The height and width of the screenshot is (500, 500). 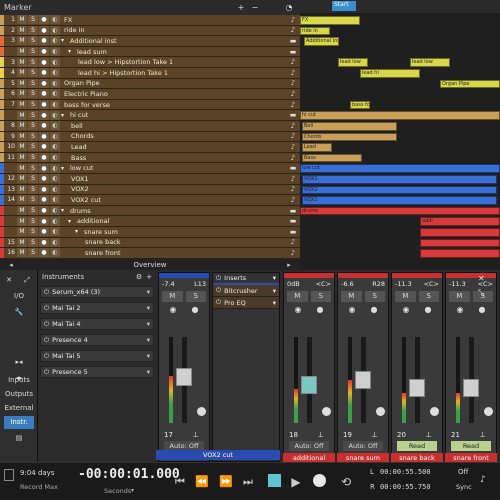 What do you see at coordinates (403, 284) in the screenshot?
I see `volume-value: -11.3` at bounding box center [403, 284].